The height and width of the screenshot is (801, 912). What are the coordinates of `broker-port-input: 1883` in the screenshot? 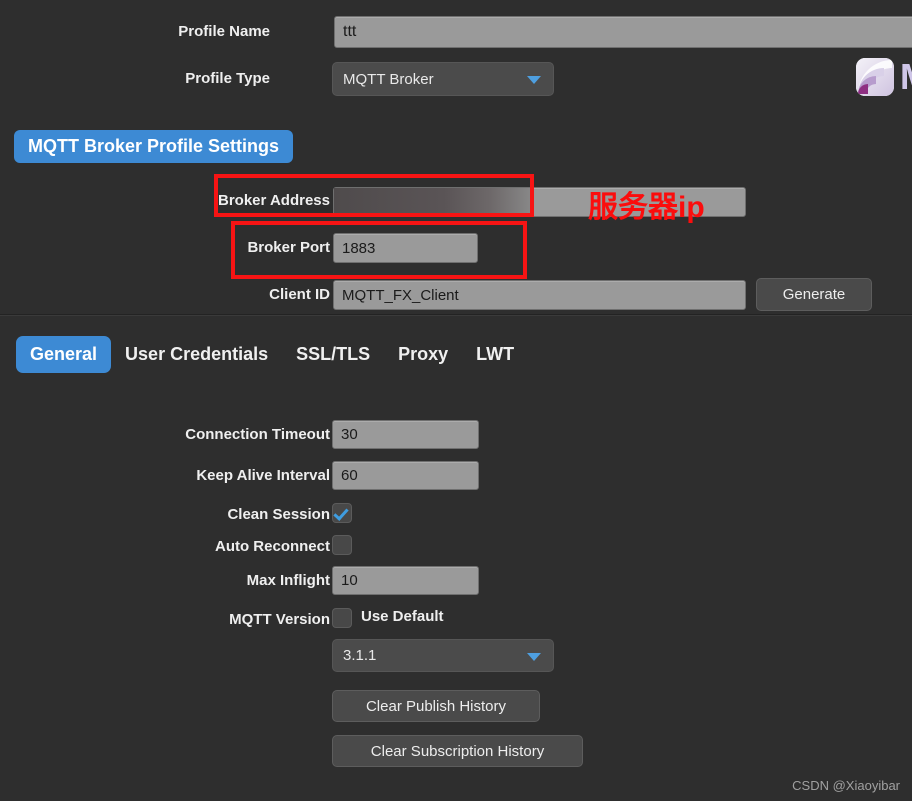 It's located at (405, 248).